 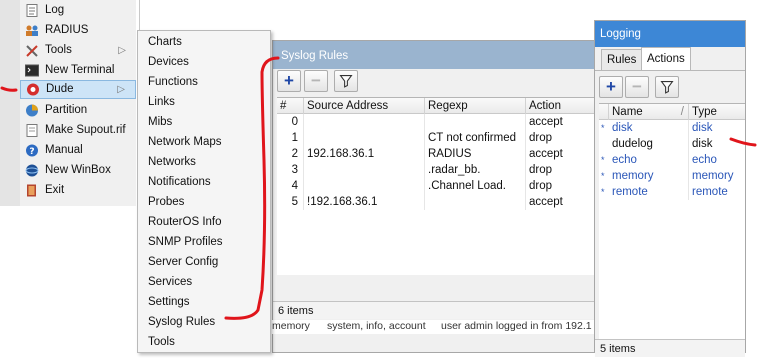 What do you see at coordinates (252, 188) in the screenshot?
I see `annotation-curve-syslog` at bounding box center [252, 188].